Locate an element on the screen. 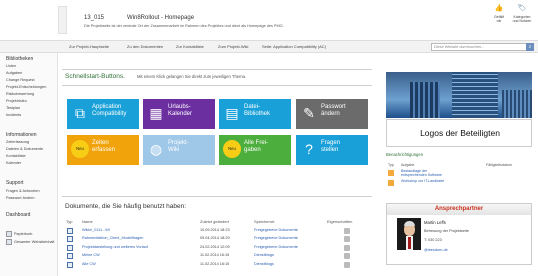 The image size is (538, 276). tile-datei: ▤ Datei- Bibliothek is located at coordinates (255, 114).